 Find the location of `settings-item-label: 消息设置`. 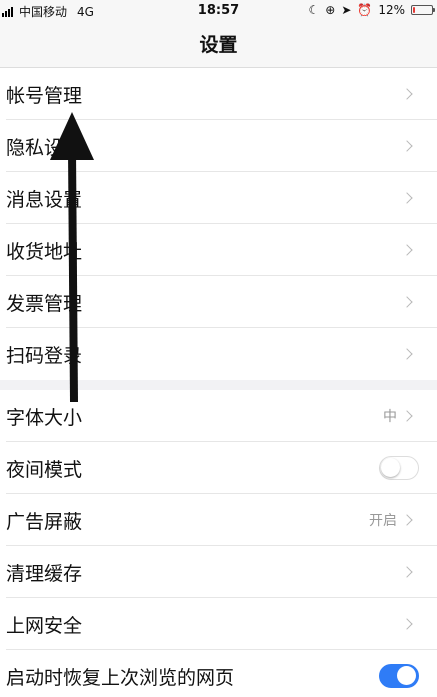

settings-item-label: 消息设置 is located at coordinates (44, 199).